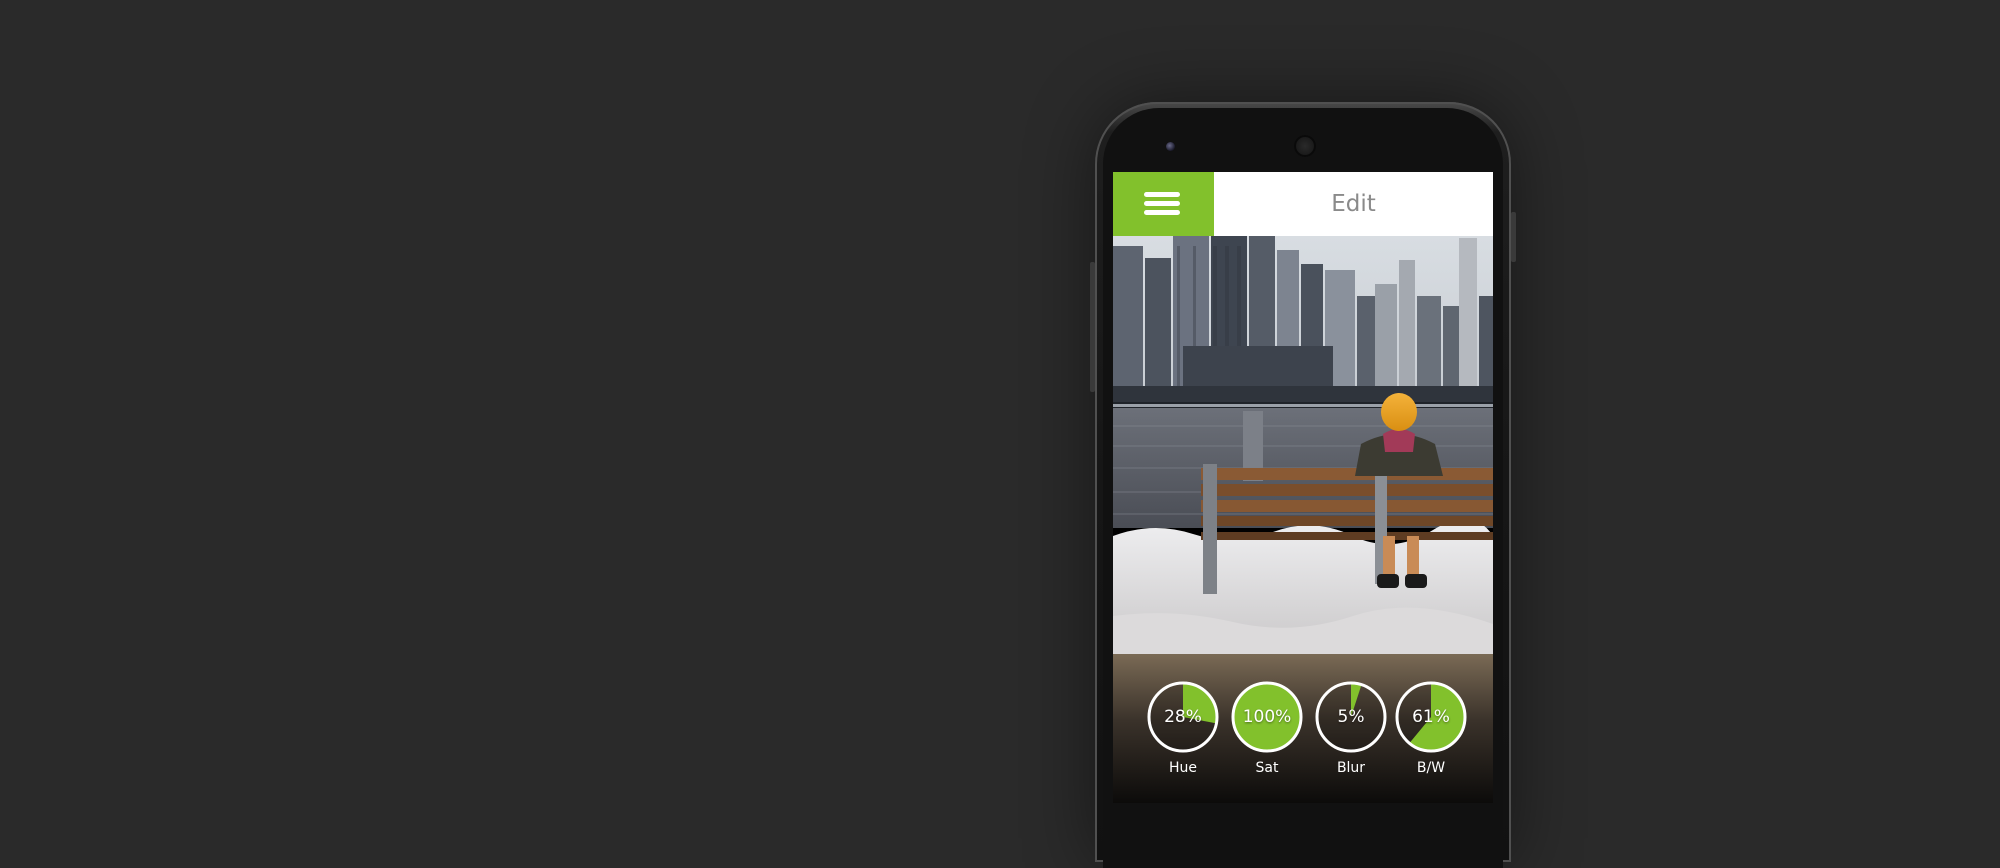 This screenshot has width=2000, height=868. Describe the element at coordinates (1267, 717) in the screenshot. I see `filter-value: 100%` at that location.